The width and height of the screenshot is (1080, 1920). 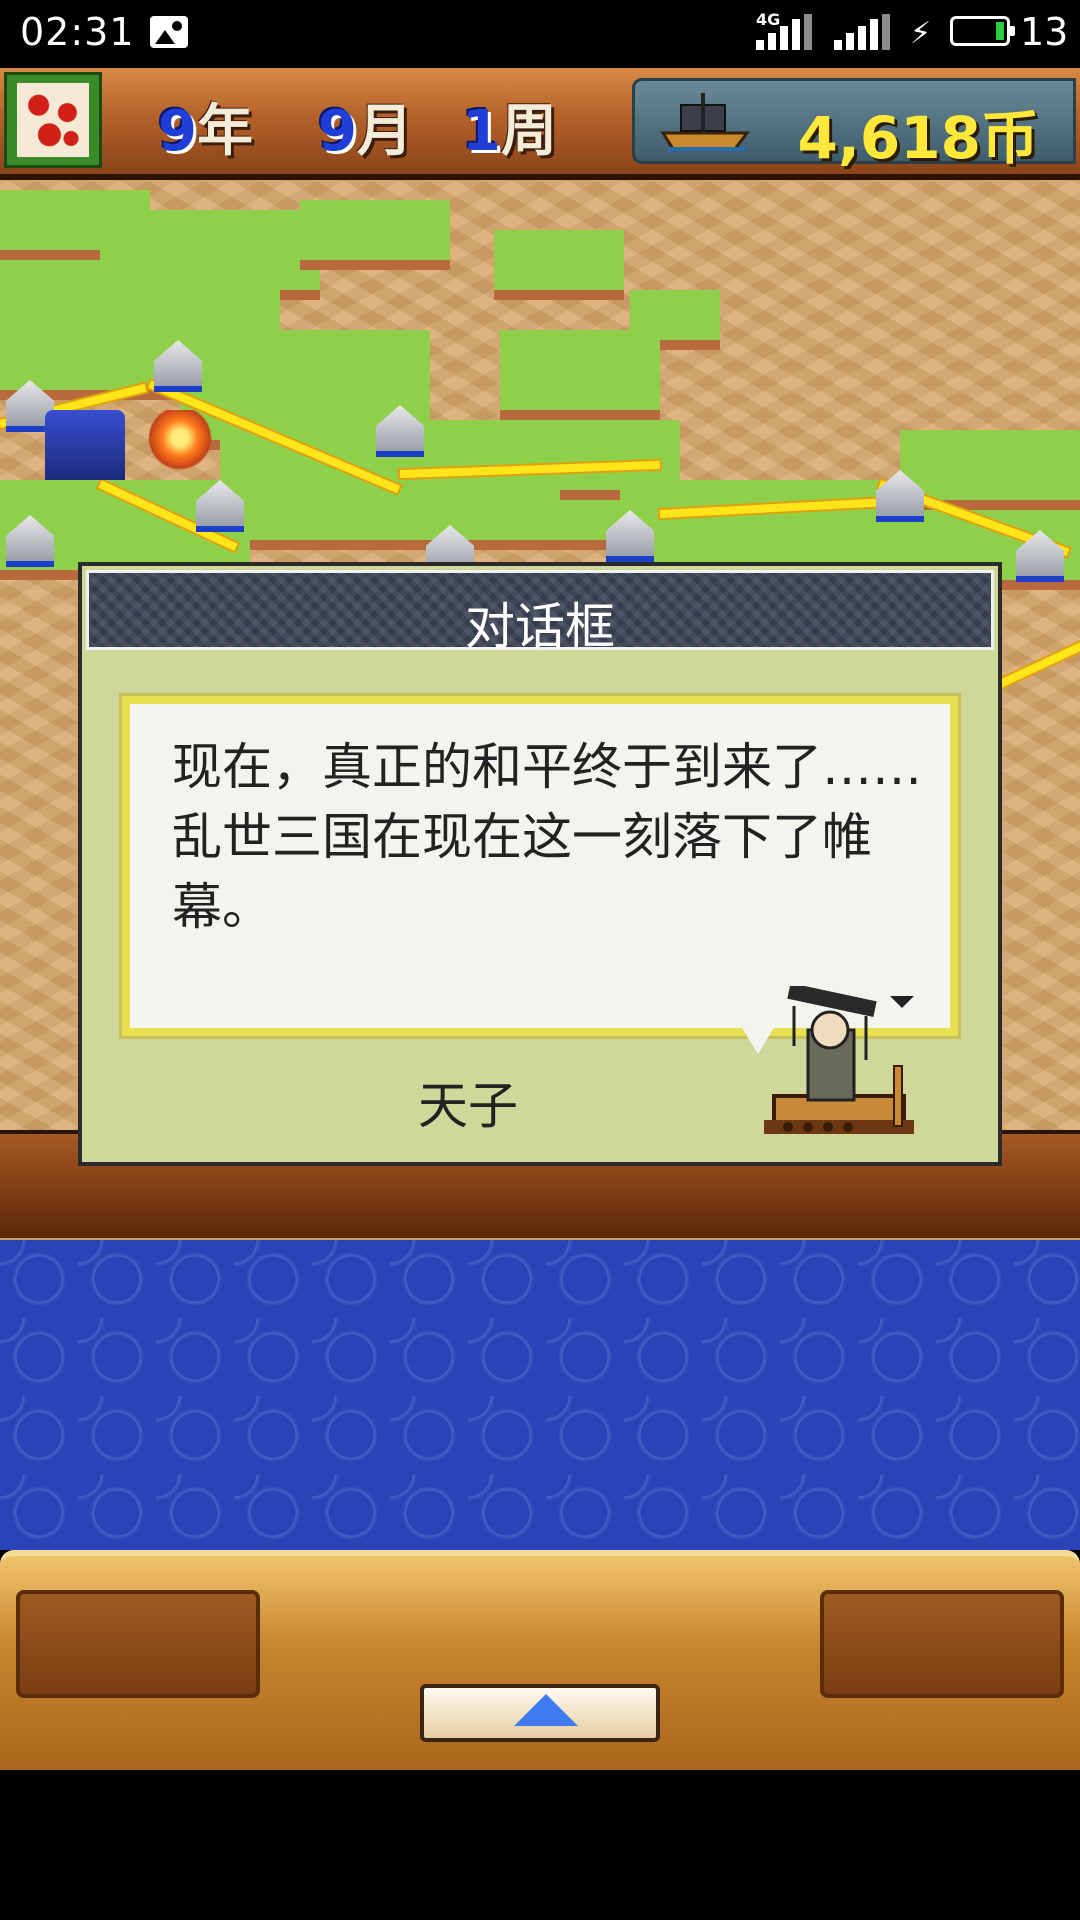 I want to click on enemy-castle-icon, so click(x=85, y=445).